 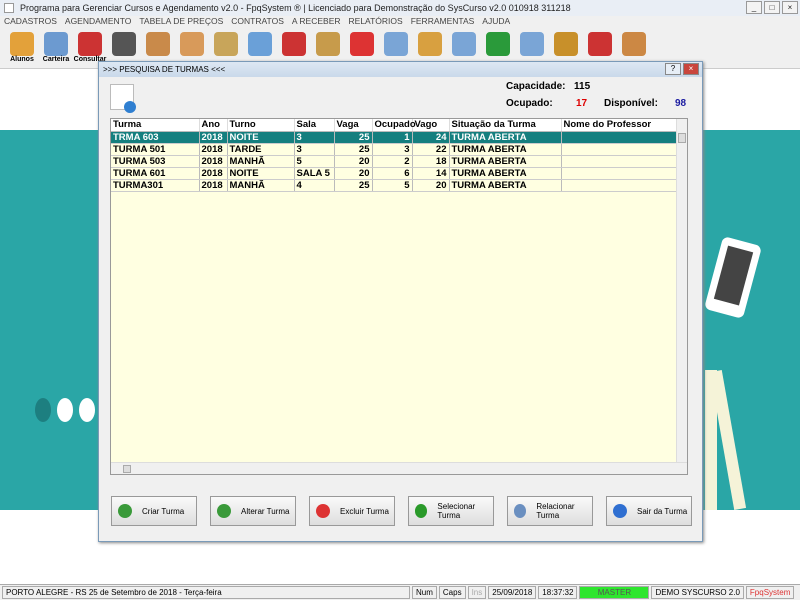 What do you see at coordinates (631, 103) in the screenshot?
I see `disponivel-label: Disponível:` at bounding box center [631, 103].